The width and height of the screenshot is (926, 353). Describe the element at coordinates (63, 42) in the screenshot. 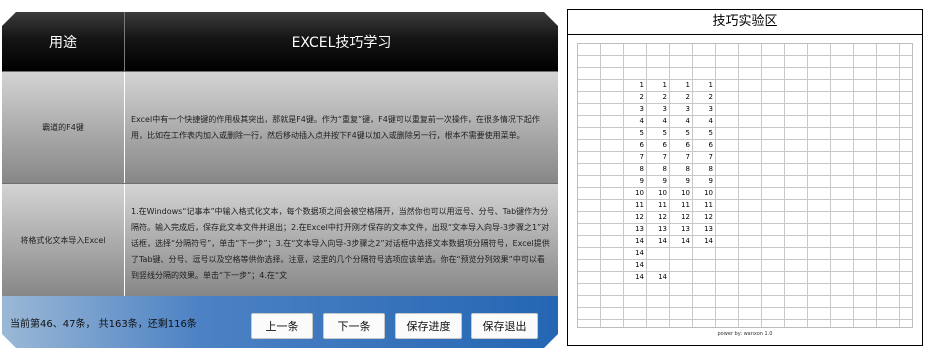

I see `header-usage: 用途` at that location.